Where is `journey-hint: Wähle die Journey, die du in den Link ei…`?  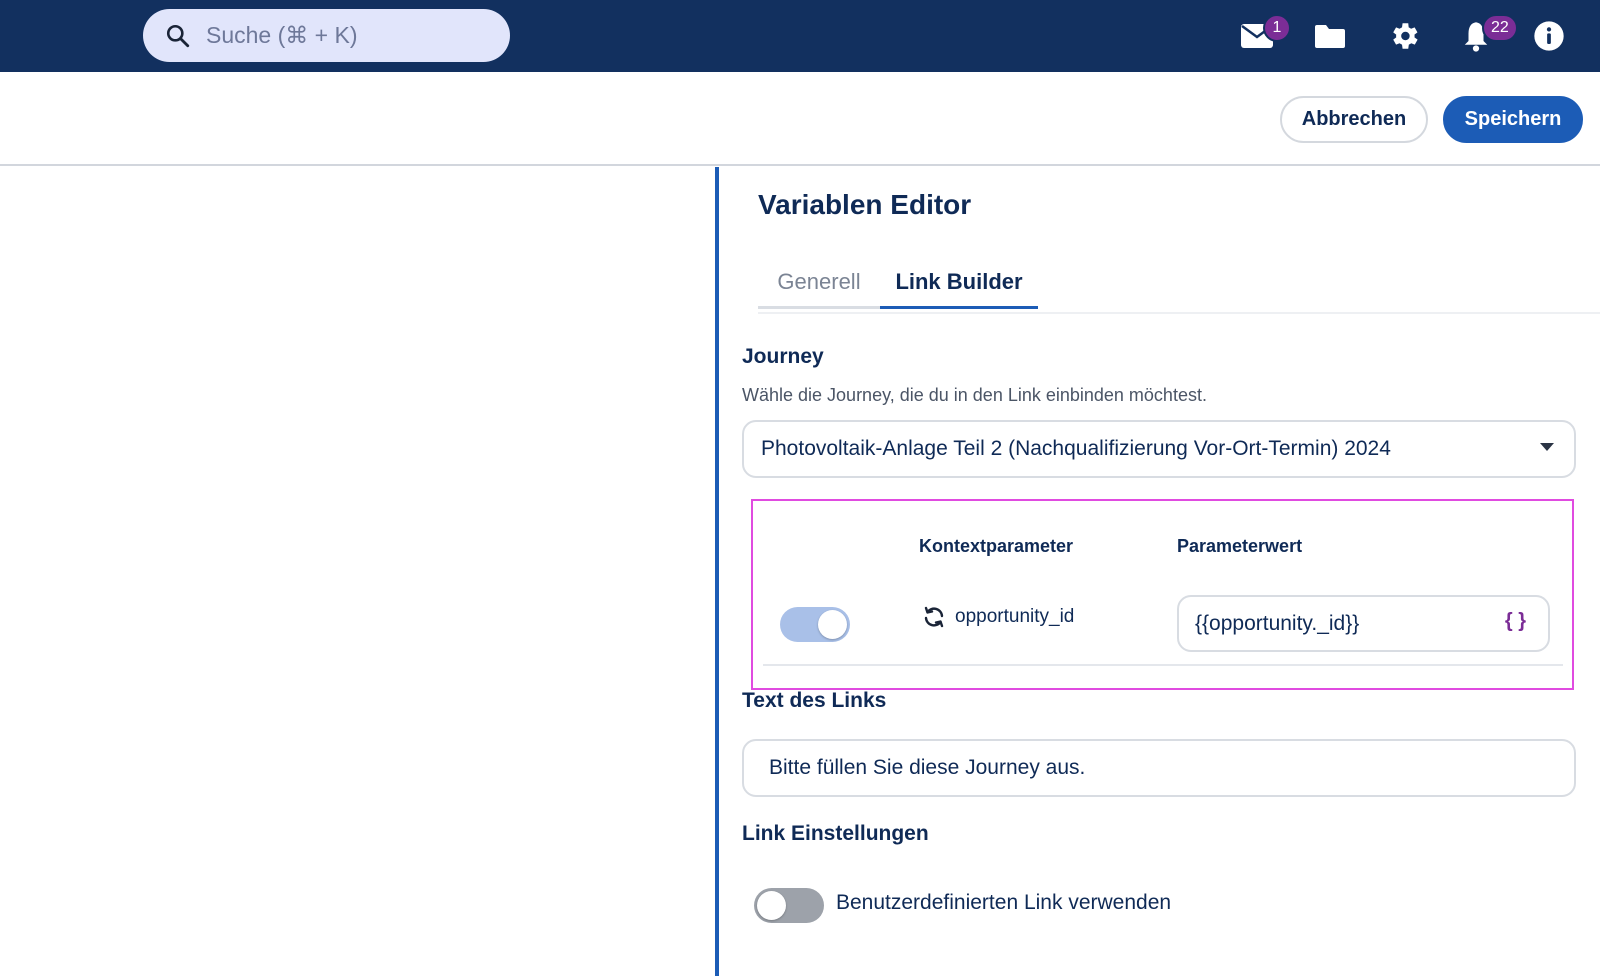 journey-hint: Wähle die Journey, die du in den Link ei… is located at coordinates (974, 395).